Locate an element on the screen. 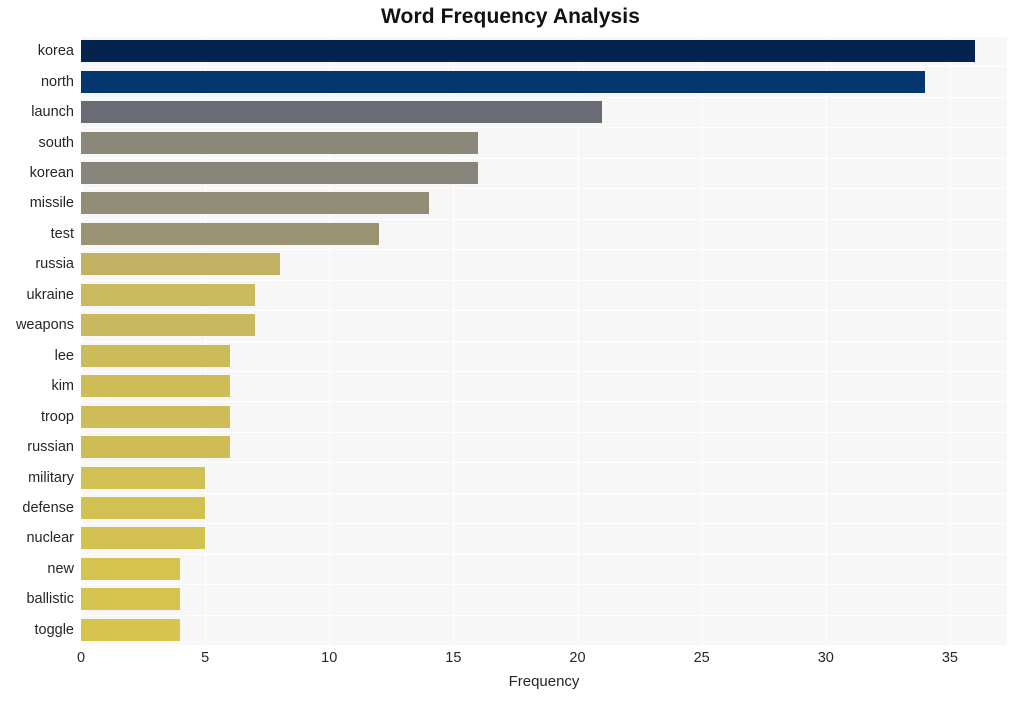  bar-russian is located at coordinates (155, 447).